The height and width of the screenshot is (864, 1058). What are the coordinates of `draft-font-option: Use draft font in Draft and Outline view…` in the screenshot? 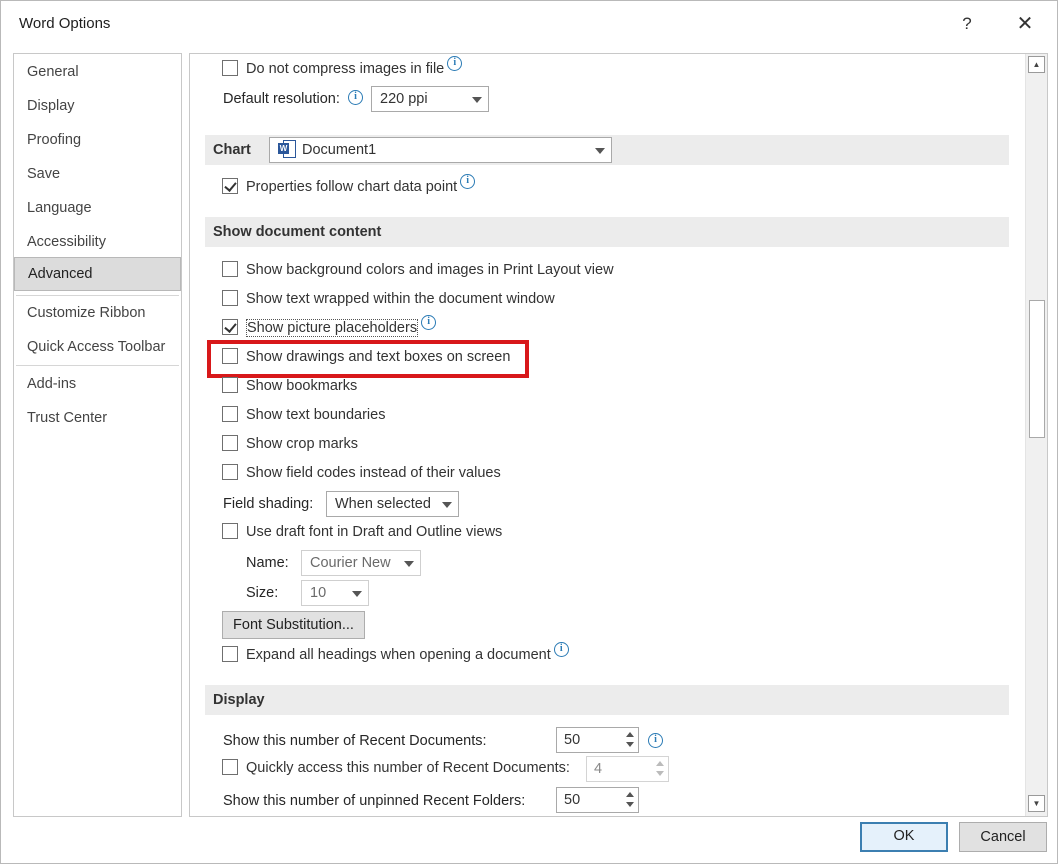 It's located at (362, 532).